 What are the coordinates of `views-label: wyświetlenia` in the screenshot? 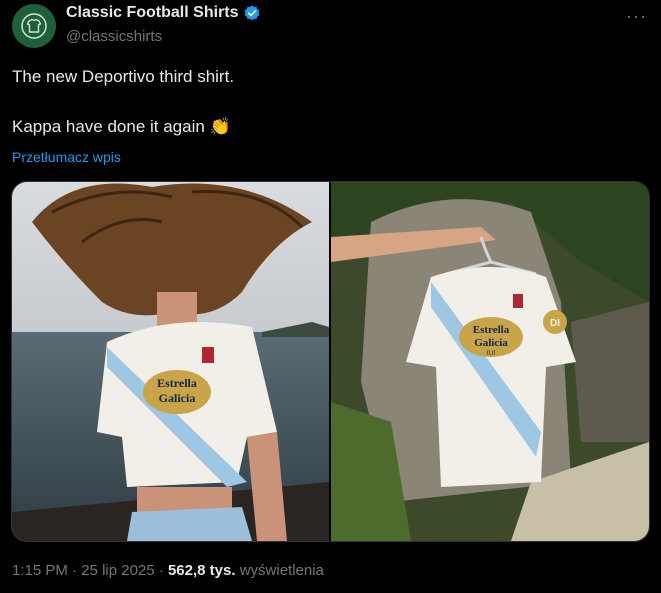 It's located at (281, 570).